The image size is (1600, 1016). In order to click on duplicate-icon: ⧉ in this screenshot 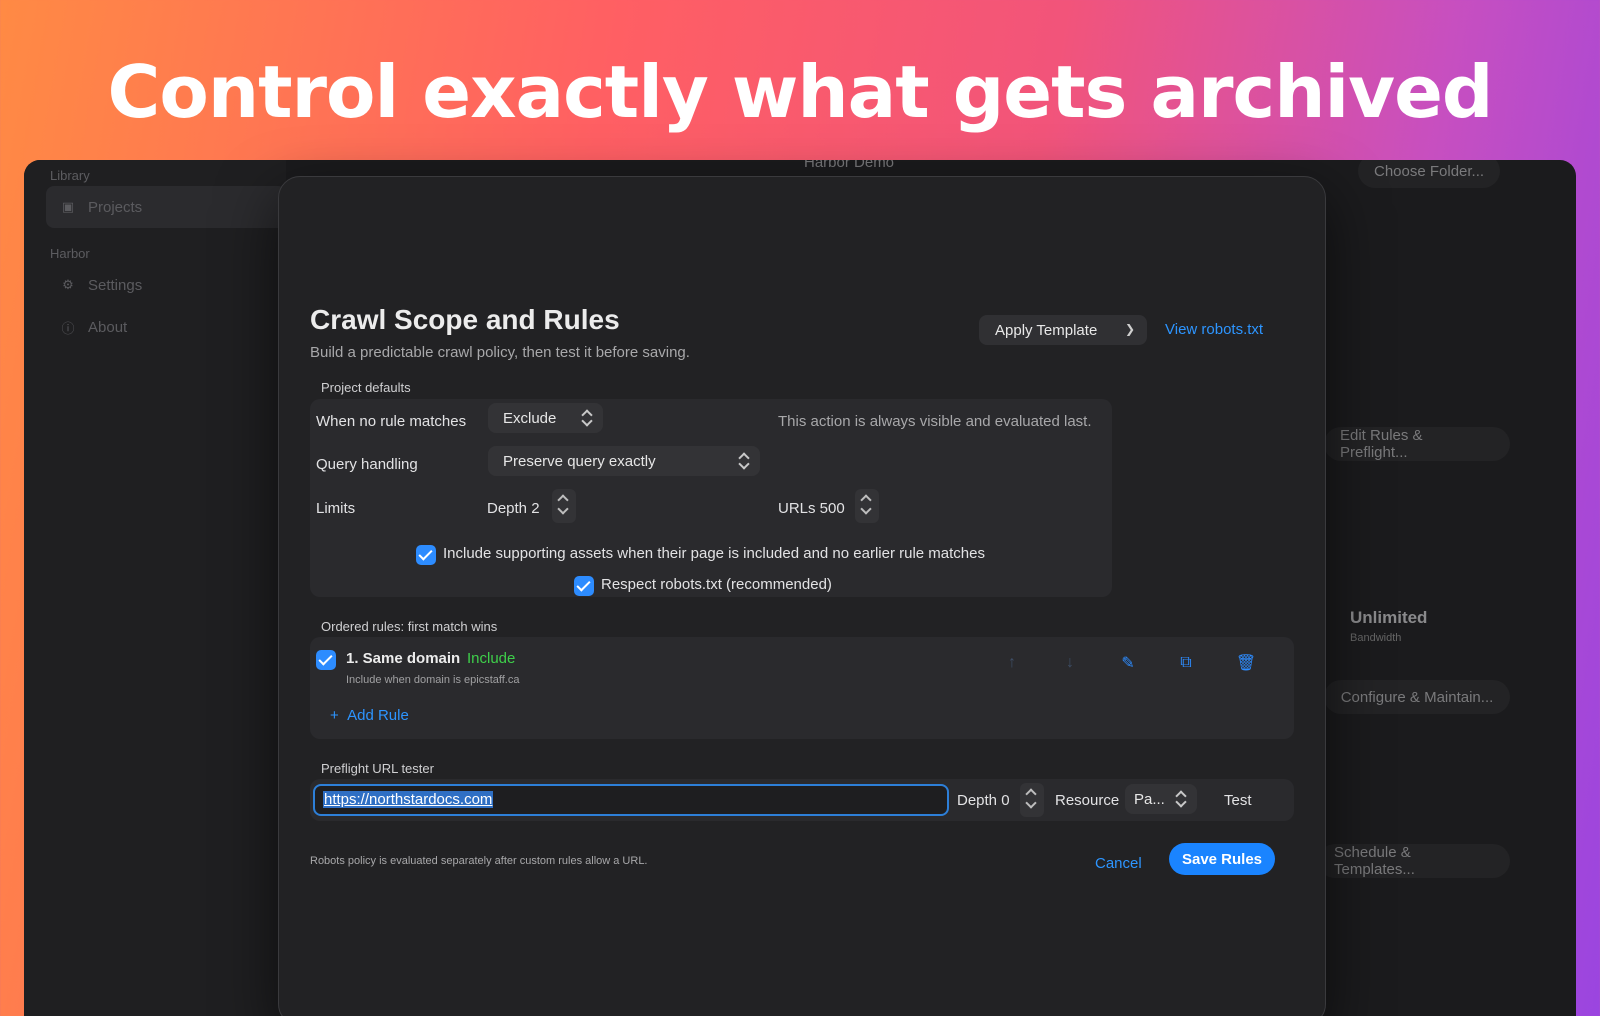, I will do `click(1186, 663)`.